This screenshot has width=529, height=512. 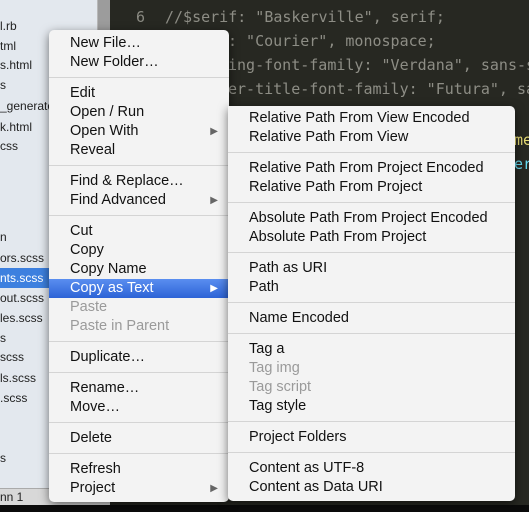 I want to click on menu-item-label: Cut, so click(x=81, y=230).